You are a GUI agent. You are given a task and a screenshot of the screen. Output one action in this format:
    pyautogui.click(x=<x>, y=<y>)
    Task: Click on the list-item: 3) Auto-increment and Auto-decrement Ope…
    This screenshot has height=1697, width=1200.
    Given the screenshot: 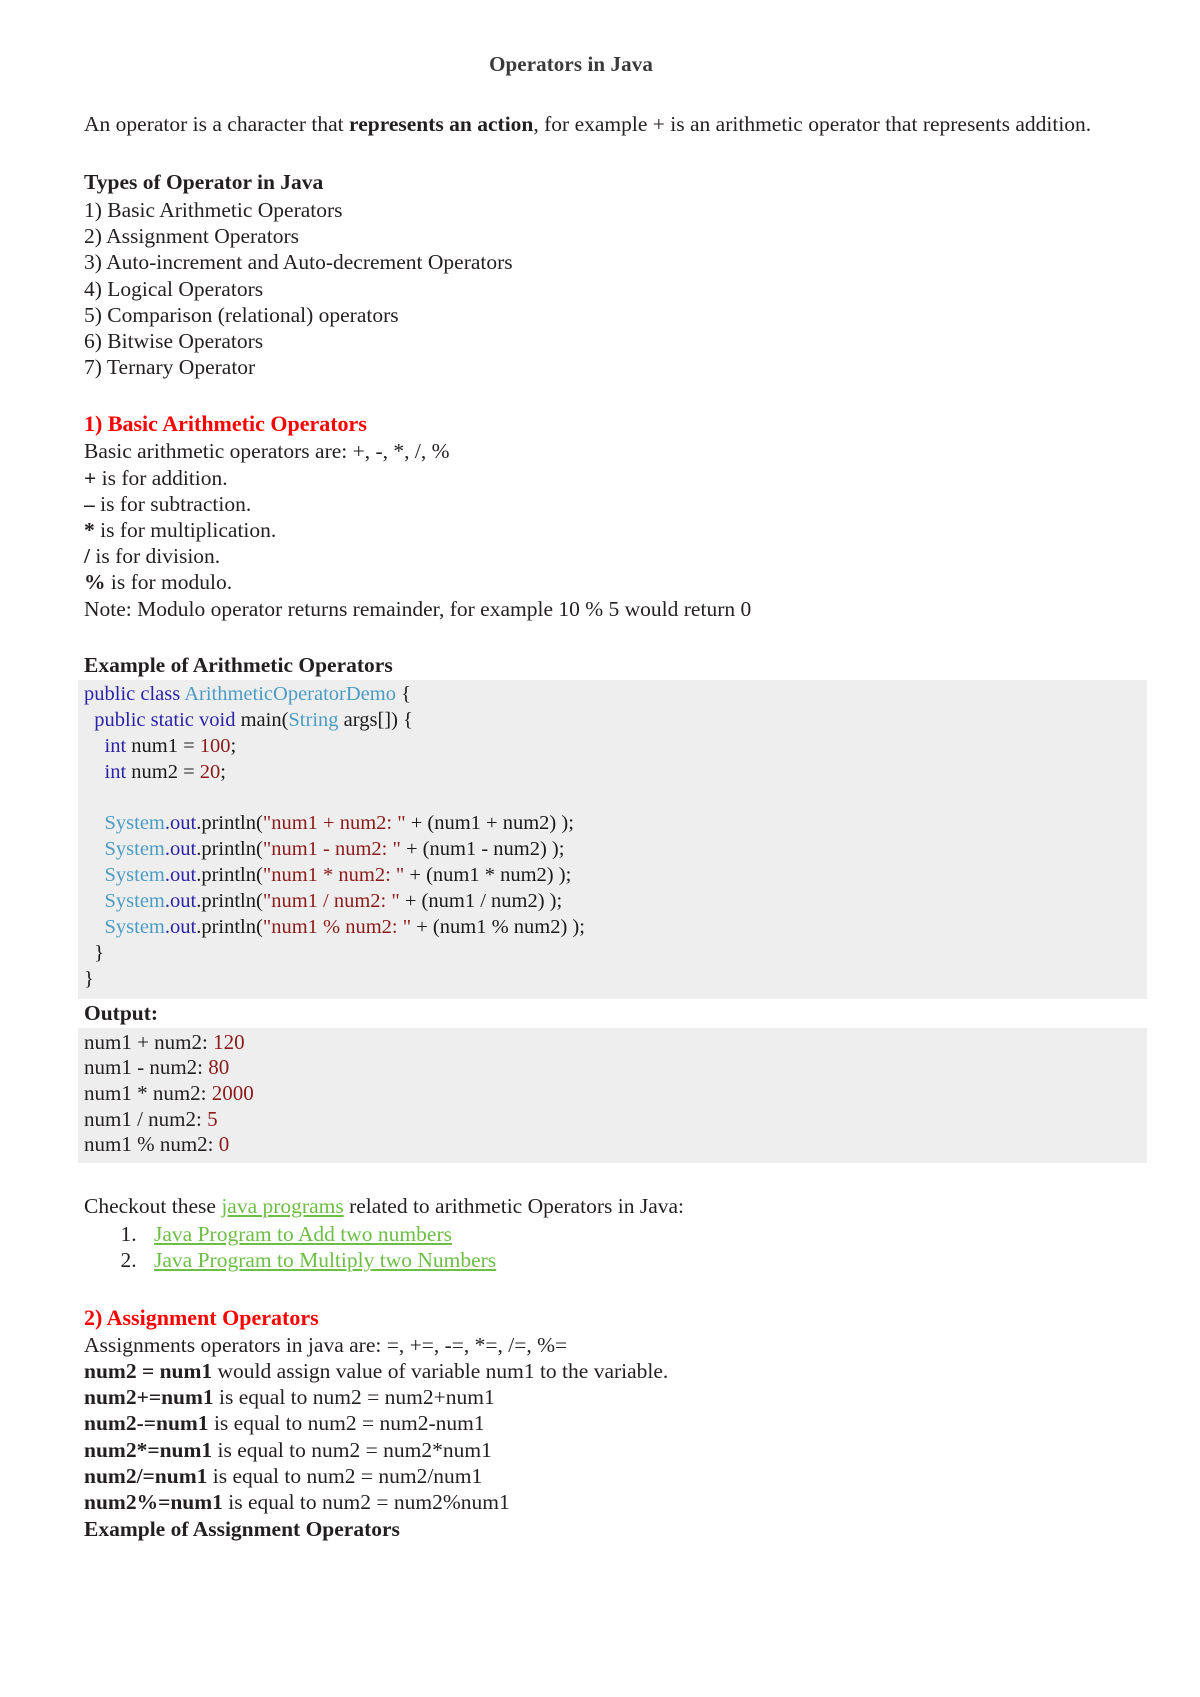 What is the action you would take?
    pyautogui.click(x=298, y=262)
    